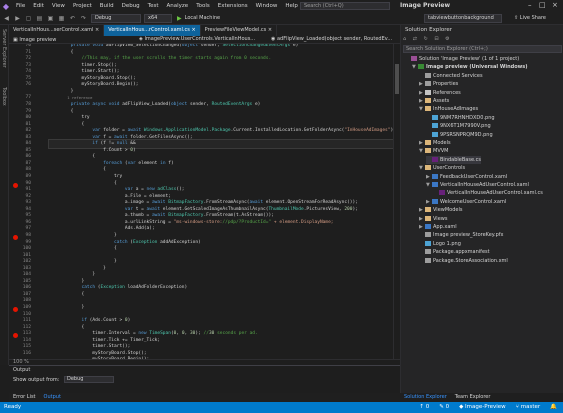 The image size is (563, 413). What do you see at coordinates (438, 84) in the screenshot?
I see `tree-item: ▶ Properties` at bounding box center [438, 84].